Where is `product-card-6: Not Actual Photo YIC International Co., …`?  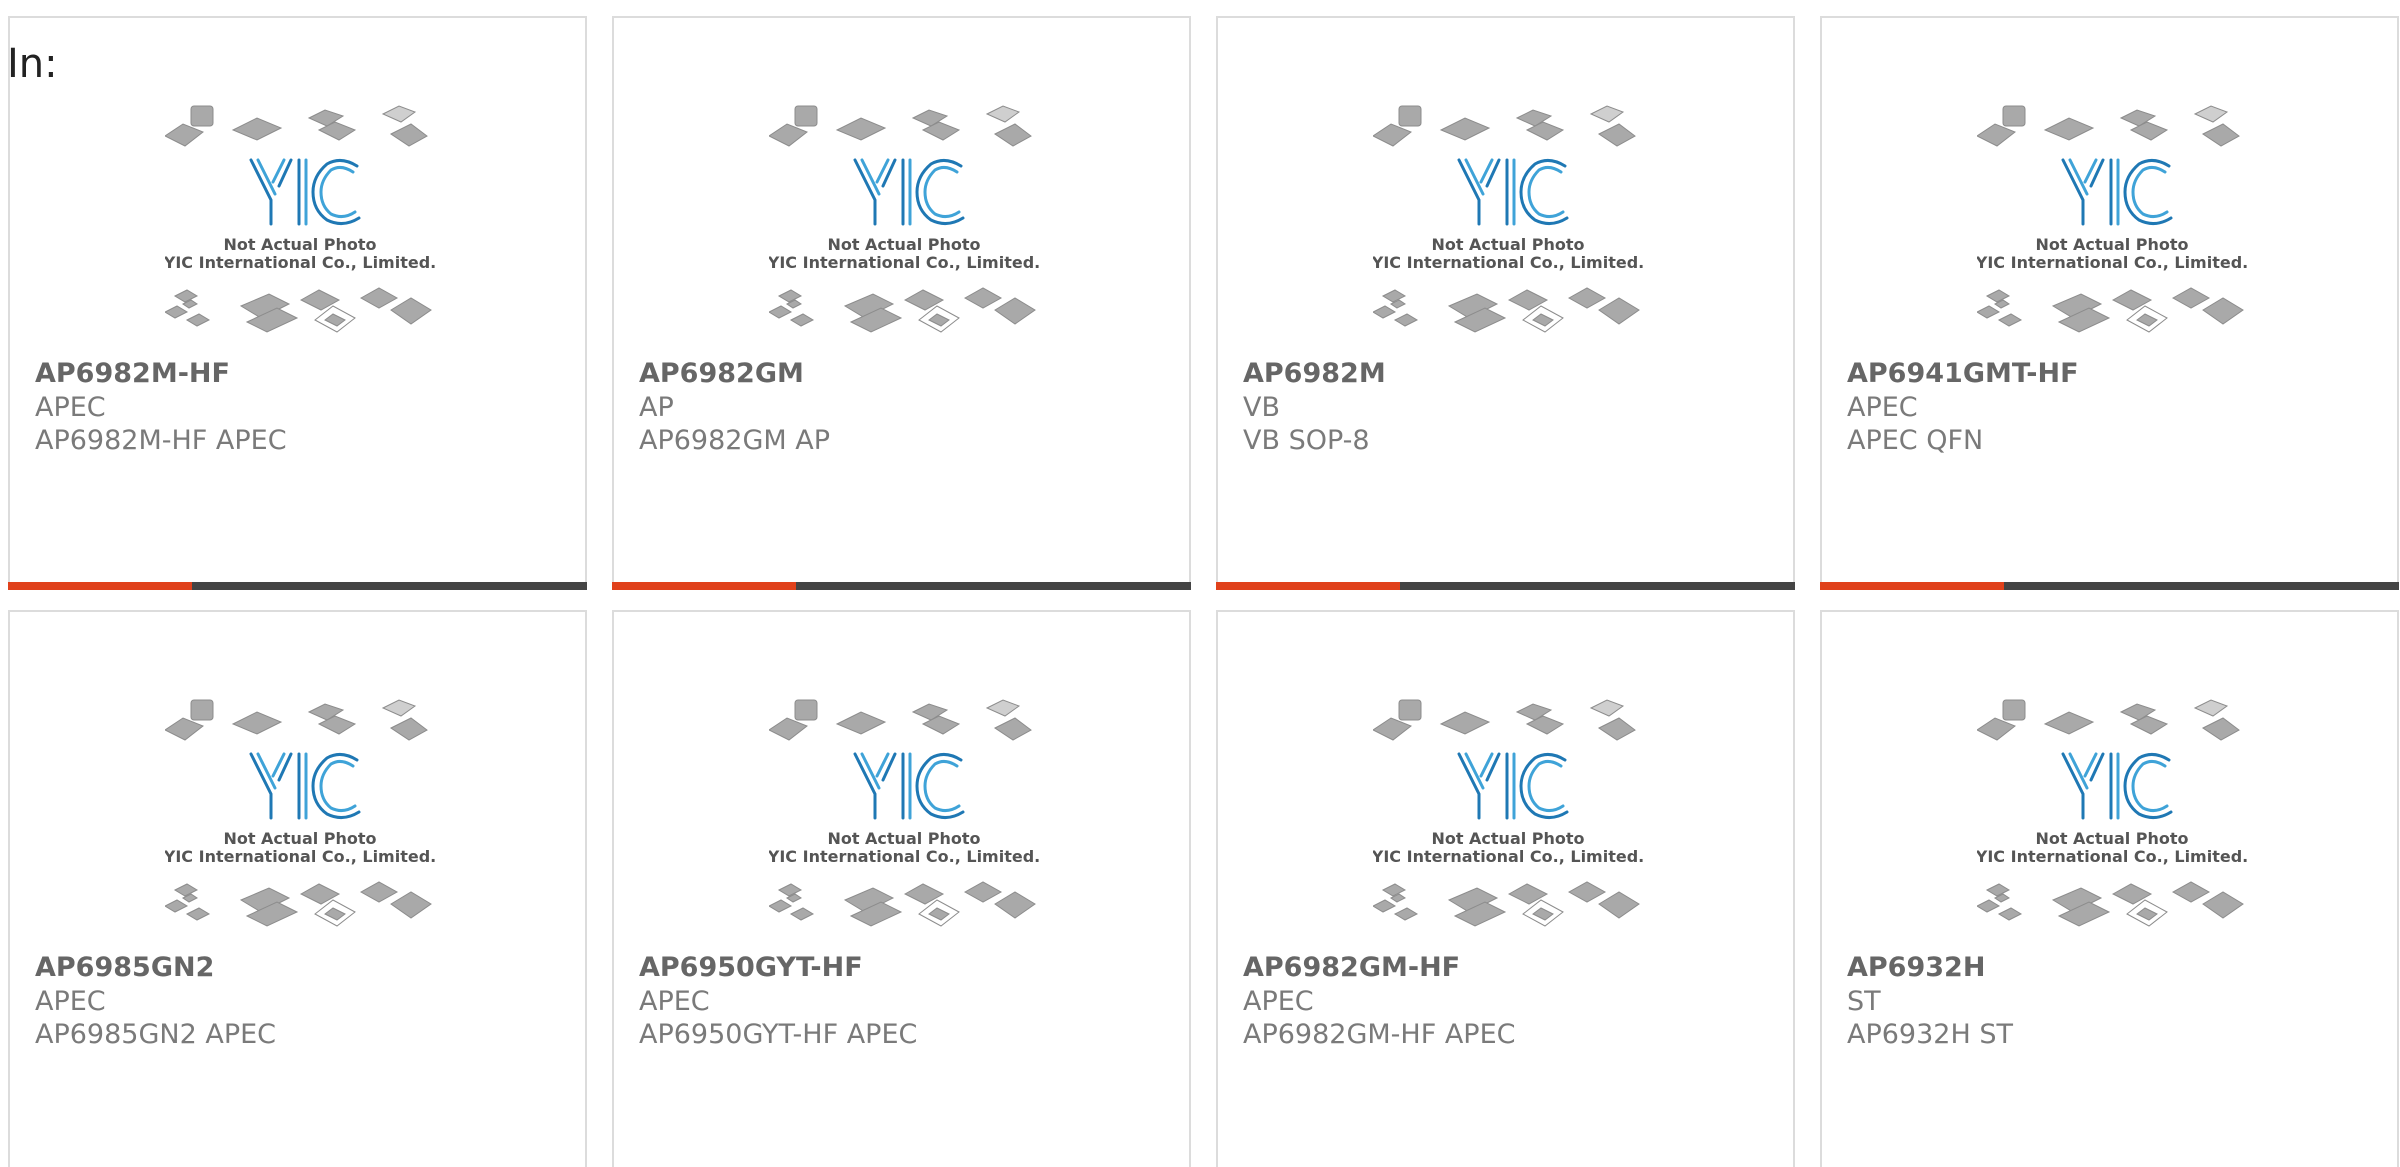
product-card-6: Not Actual Photo YIC International Co., … is located at coordinates (901, 888).